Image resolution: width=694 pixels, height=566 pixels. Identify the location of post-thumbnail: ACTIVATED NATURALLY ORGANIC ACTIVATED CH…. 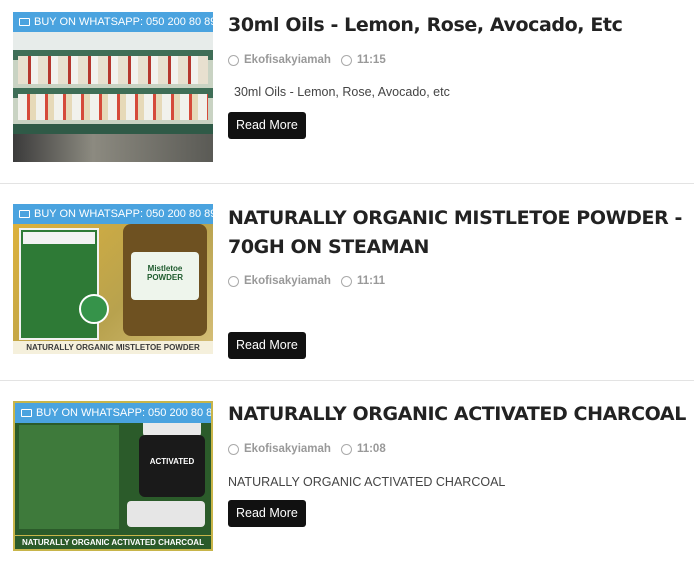
(113, 476).